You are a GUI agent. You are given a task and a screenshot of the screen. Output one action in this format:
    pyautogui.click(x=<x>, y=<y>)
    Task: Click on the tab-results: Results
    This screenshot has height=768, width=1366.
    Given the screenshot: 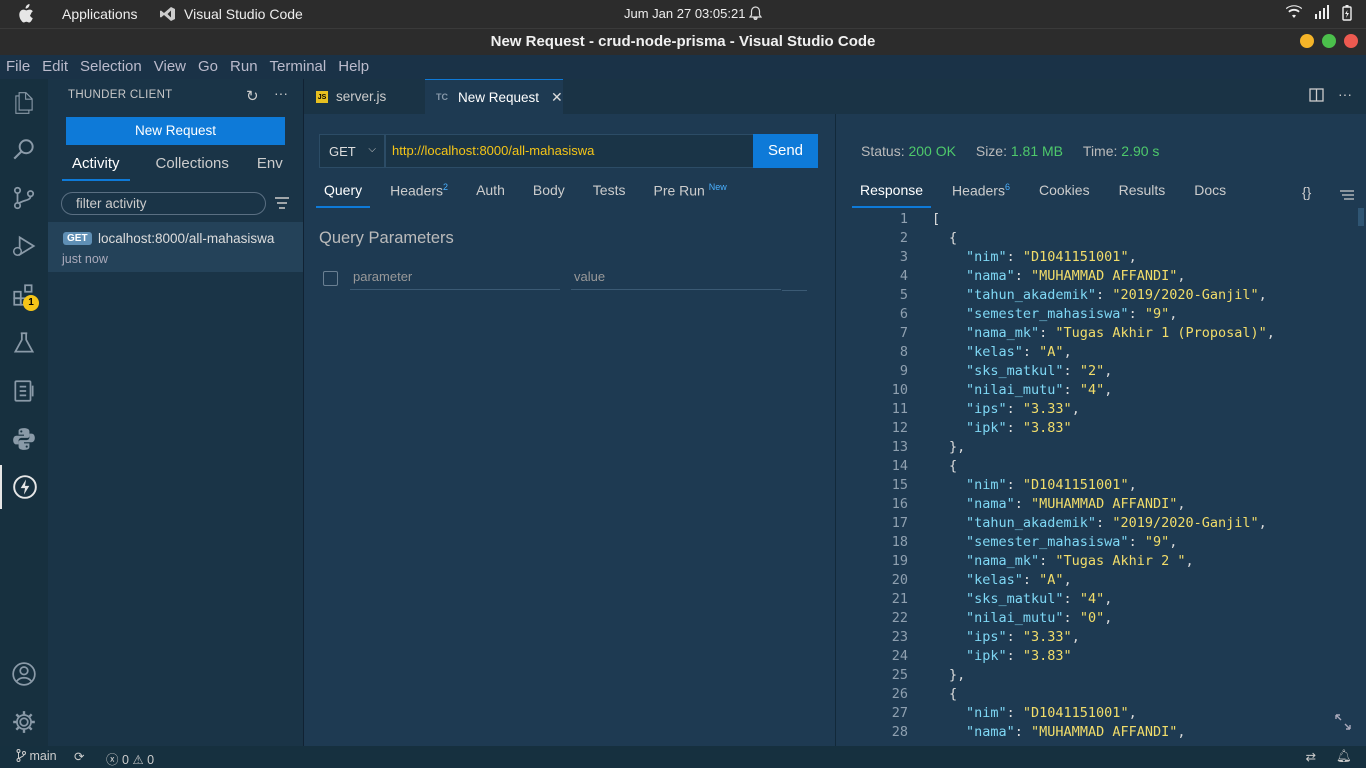 What is the action you would take?
    pyautogui.click(x=1142, y=195)
    